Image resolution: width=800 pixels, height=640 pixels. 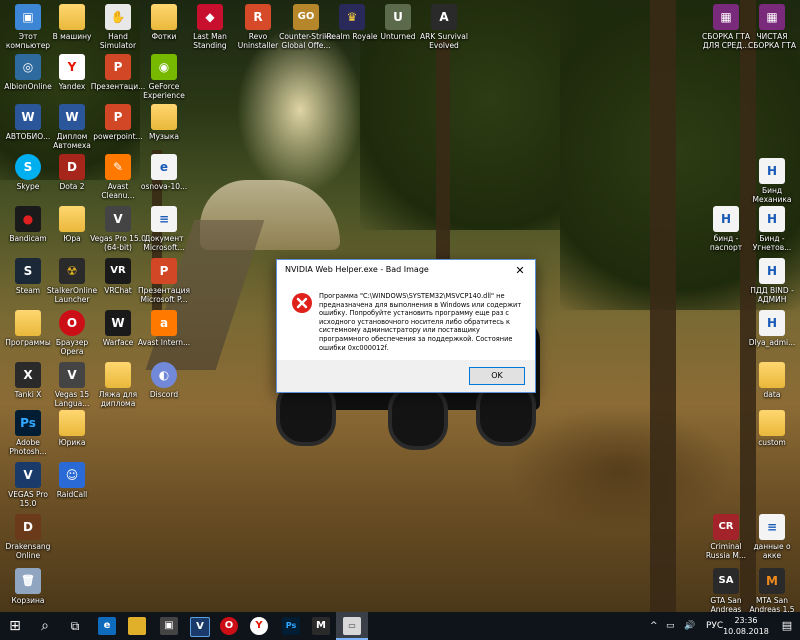 What do you see at coordinates (28, 537) in the screenshot?
I see `desktop-icon: D Drakensang Online` at bounding box center [28, 537].